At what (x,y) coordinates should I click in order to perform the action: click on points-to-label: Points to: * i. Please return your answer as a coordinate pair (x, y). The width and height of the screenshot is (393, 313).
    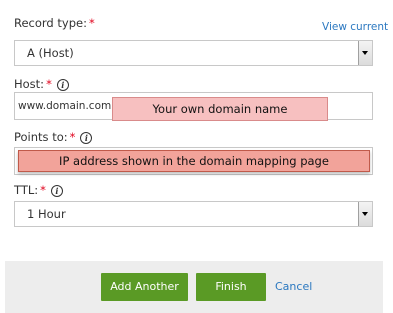
    Looking at the image, I should click on (53, 137).